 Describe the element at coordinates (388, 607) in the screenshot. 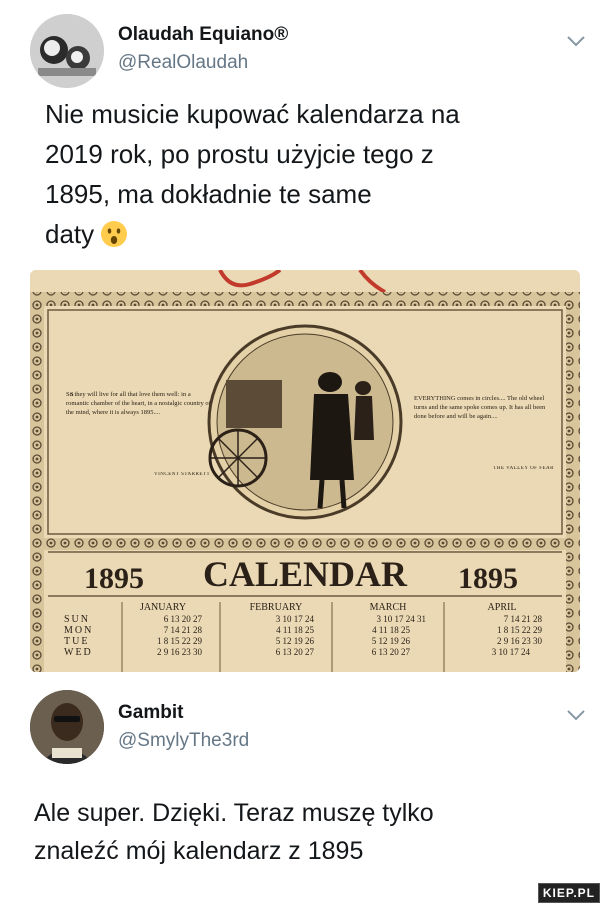

I see `month-name: MARCH` at that location.